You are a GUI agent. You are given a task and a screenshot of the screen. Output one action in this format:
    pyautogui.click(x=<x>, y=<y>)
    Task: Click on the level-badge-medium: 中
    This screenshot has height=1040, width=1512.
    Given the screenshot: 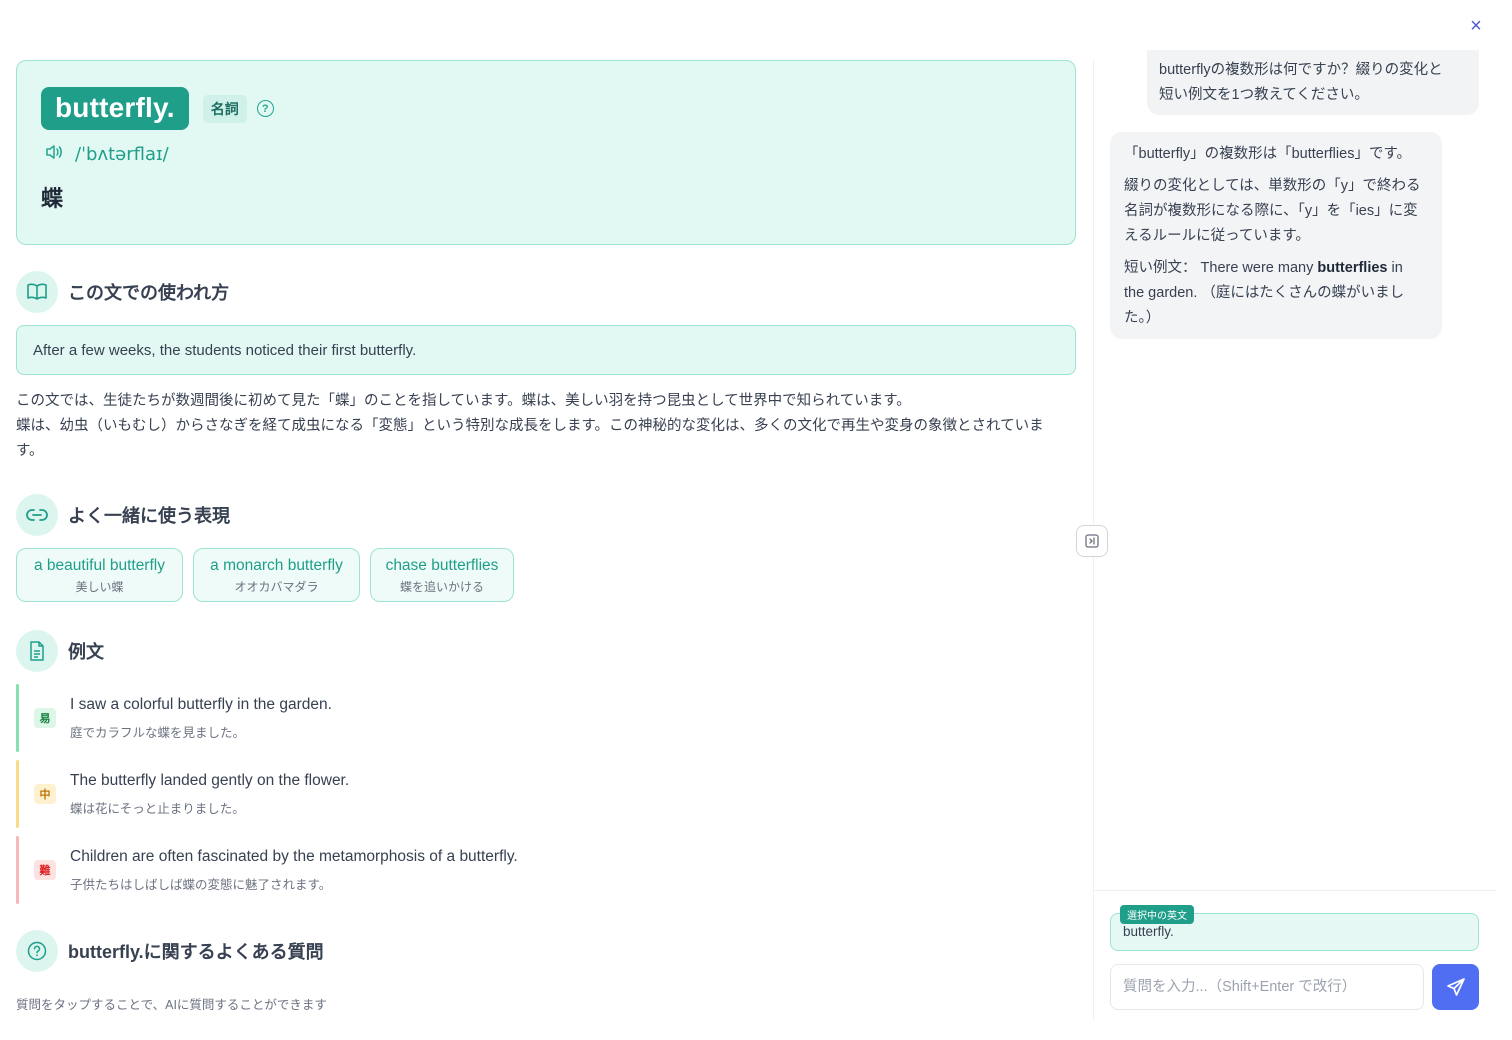 What is the action you would take?
    pyautogui.click(x=45, y=794)
    